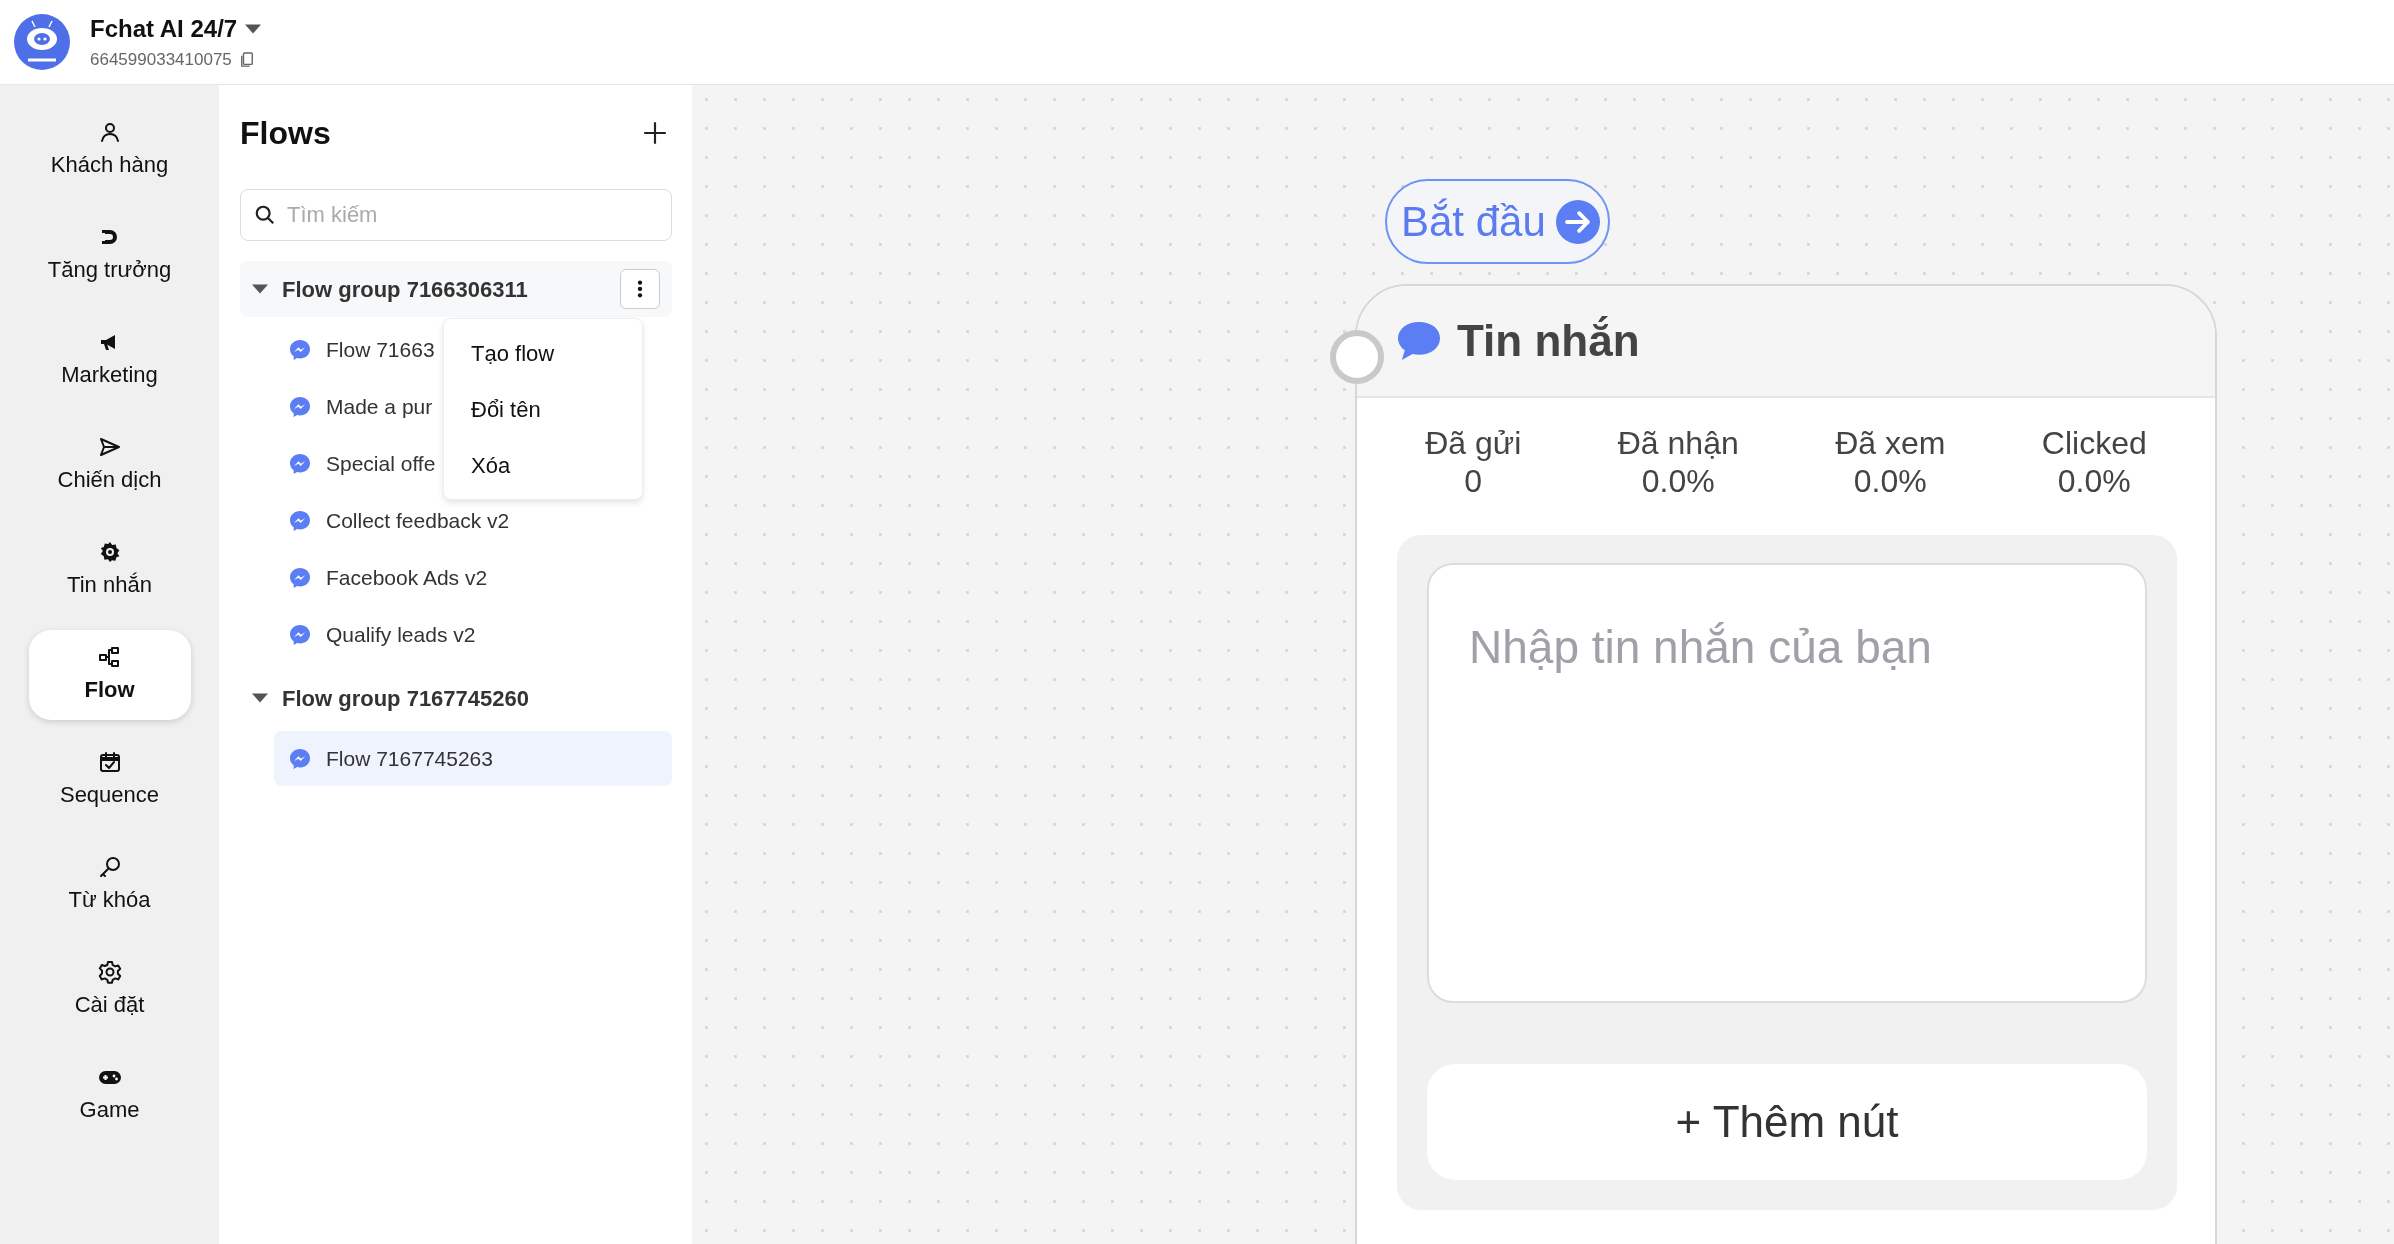 This screenshot has height=1244, width=2394. Describe the element at coordinates (1678, 443) in the screenshot. I see `stat-label: Đã nhận` at that location.